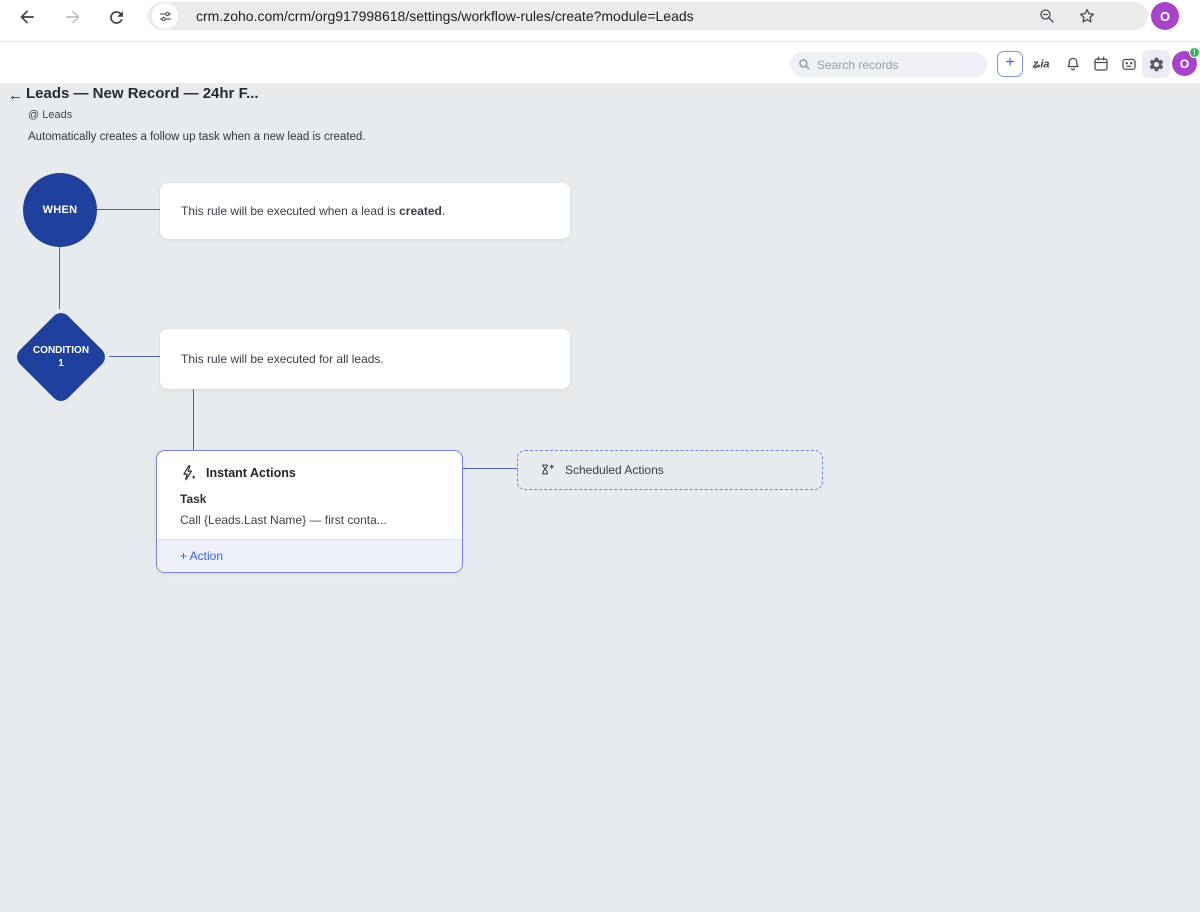 This screenshot has width=1200, height=912. I want to click on when-node: WHEN, so click(60, 210).